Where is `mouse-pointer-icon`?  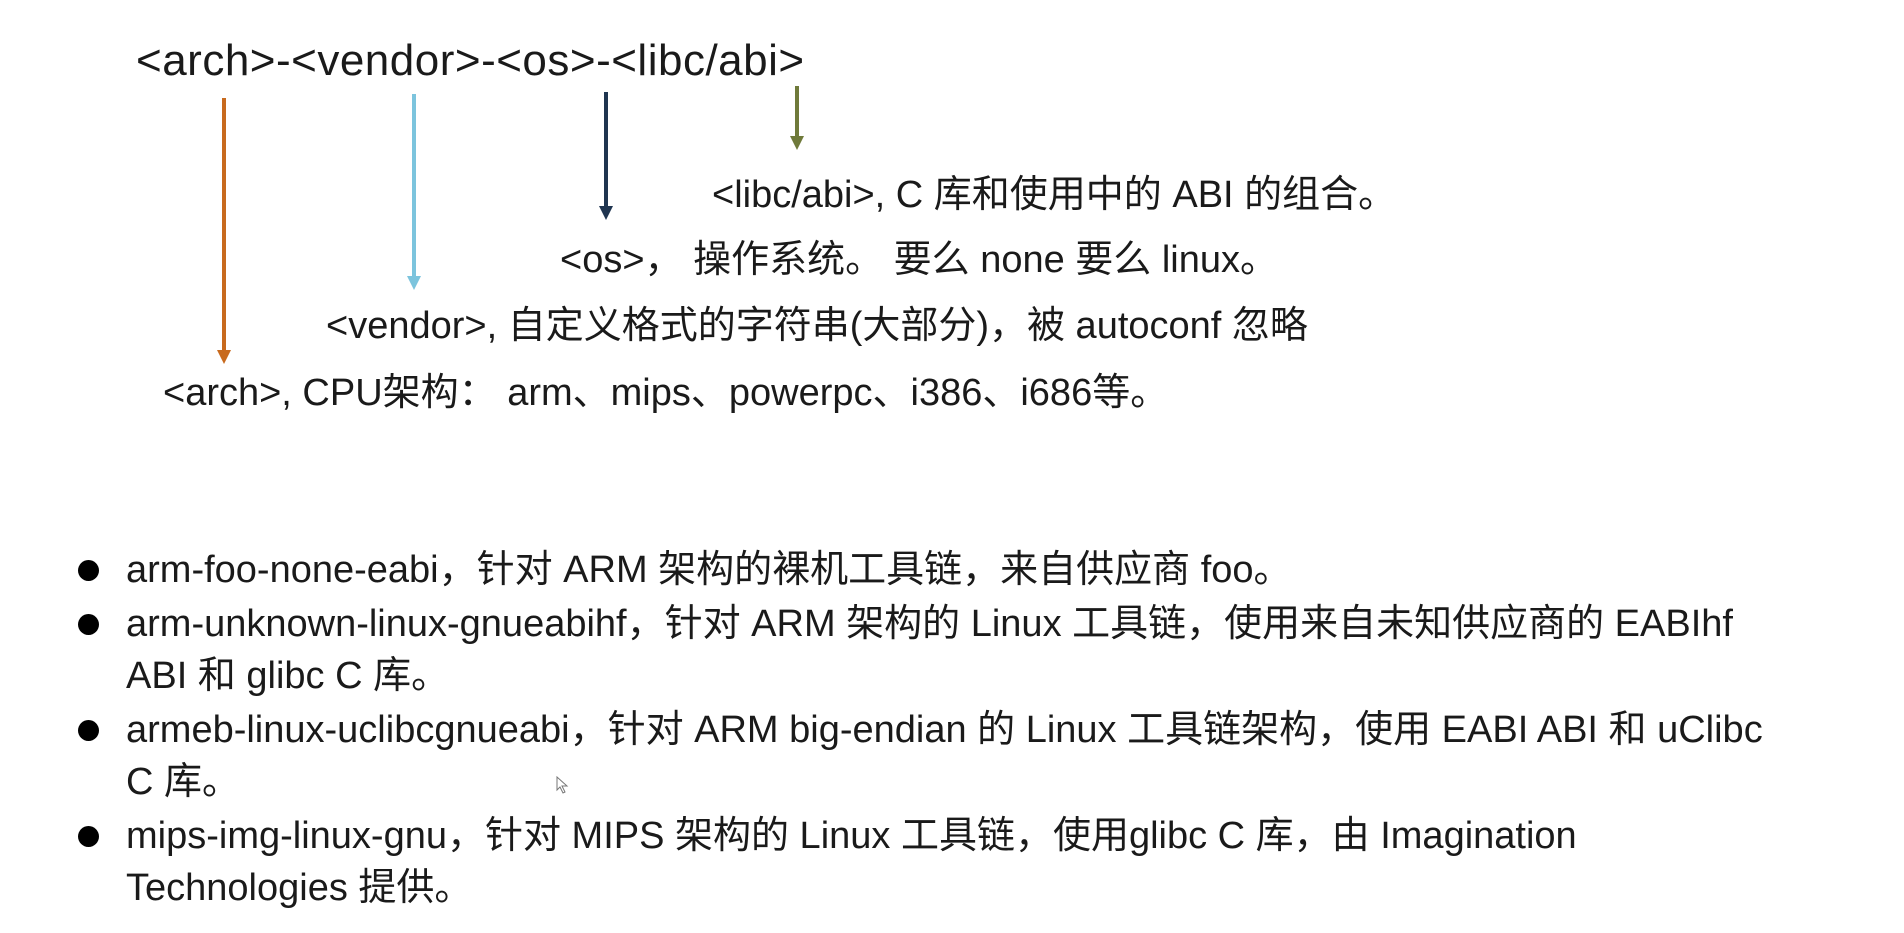
mouse-pointer-icon is located at coordinates (562, 785).